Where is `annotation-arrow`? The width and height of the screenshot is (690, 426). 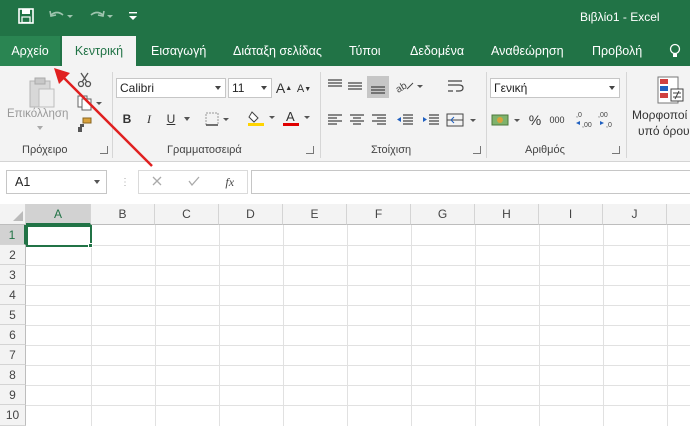
annotation-arrow is located at coordinates (103, 117).